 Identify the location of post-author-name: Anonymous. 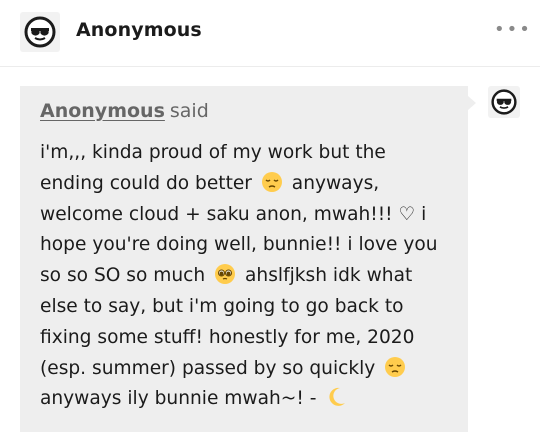
(139, 30).